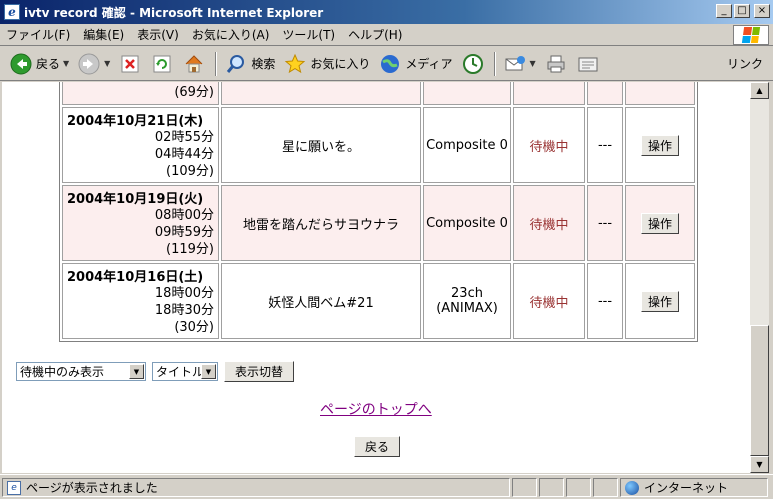 This screenshot has height=499, width=773. What do you see at coordinates (231, 34) in the screenshot?
I see `menu-favorites: お気に入り(A)` at bounding box center [231, 34].